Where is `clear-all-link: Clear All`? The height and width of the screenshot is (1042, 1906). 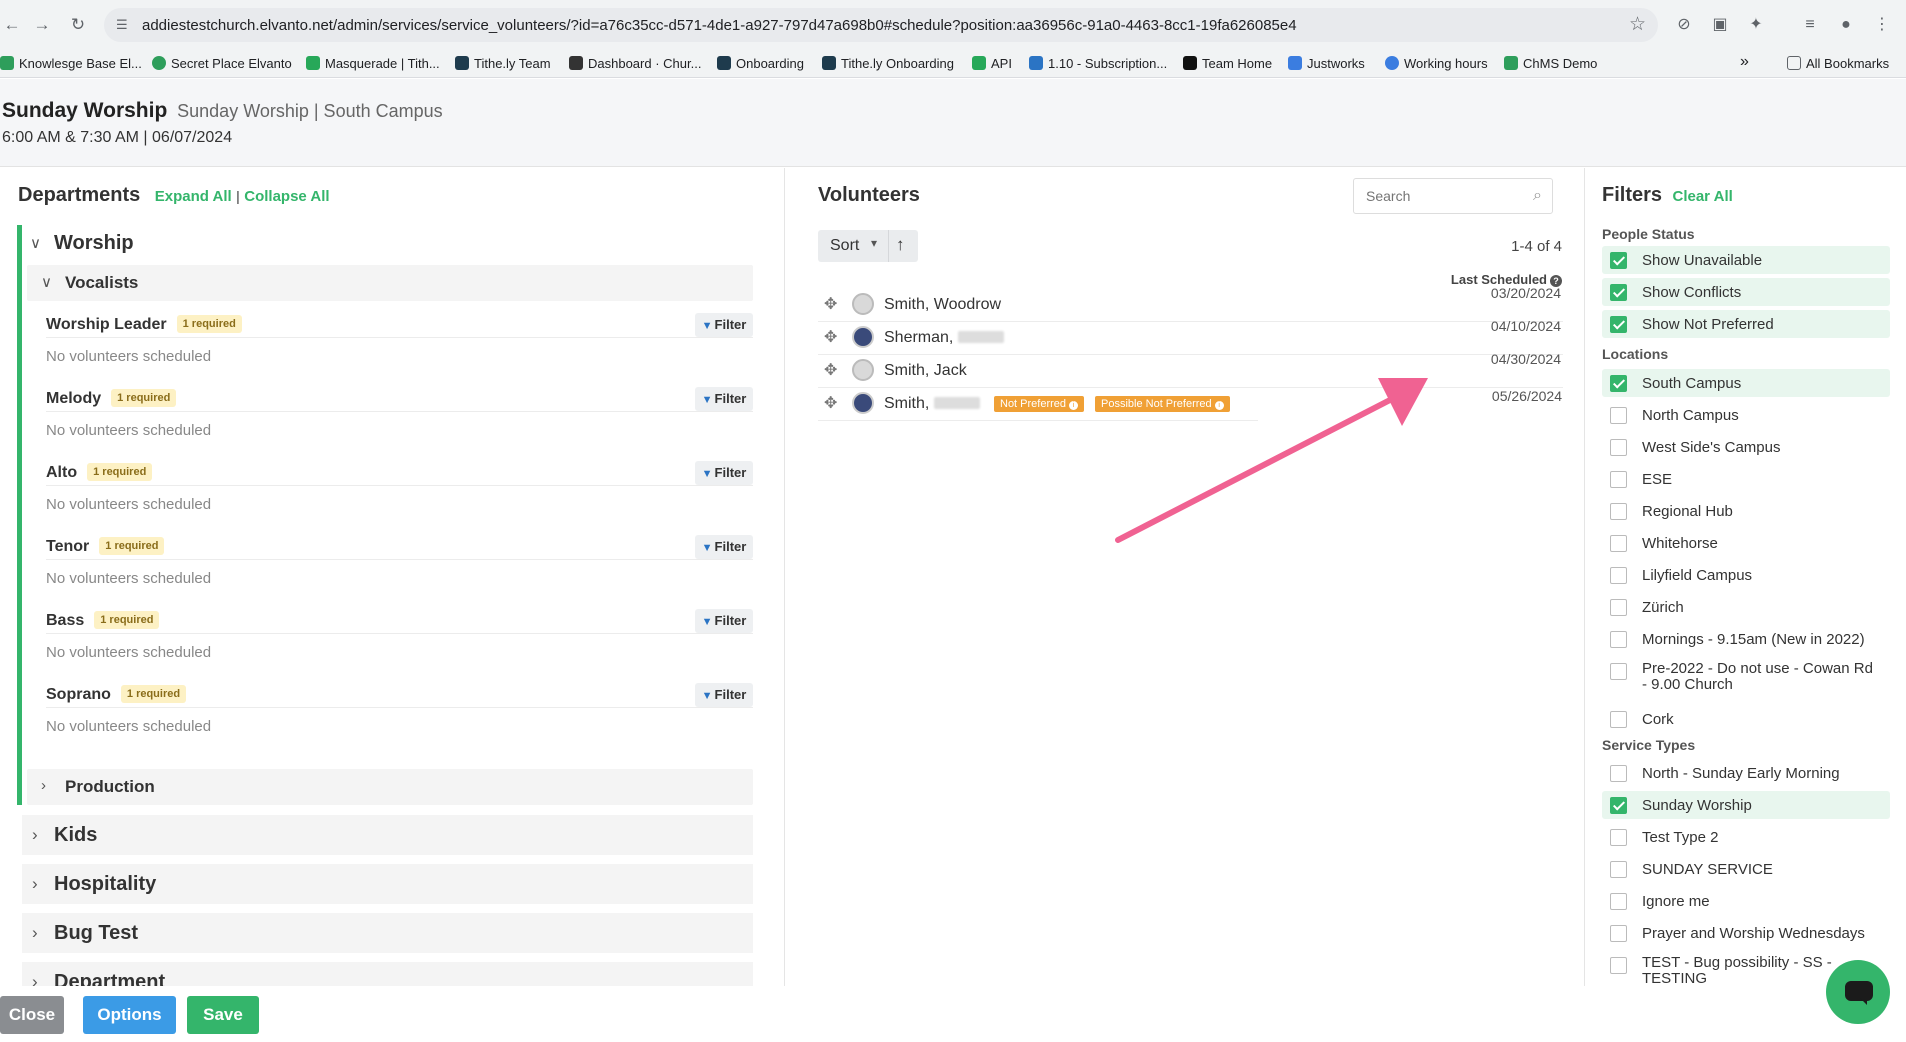
clear-all-link: Clear All is located at coordinates (1702, 196).